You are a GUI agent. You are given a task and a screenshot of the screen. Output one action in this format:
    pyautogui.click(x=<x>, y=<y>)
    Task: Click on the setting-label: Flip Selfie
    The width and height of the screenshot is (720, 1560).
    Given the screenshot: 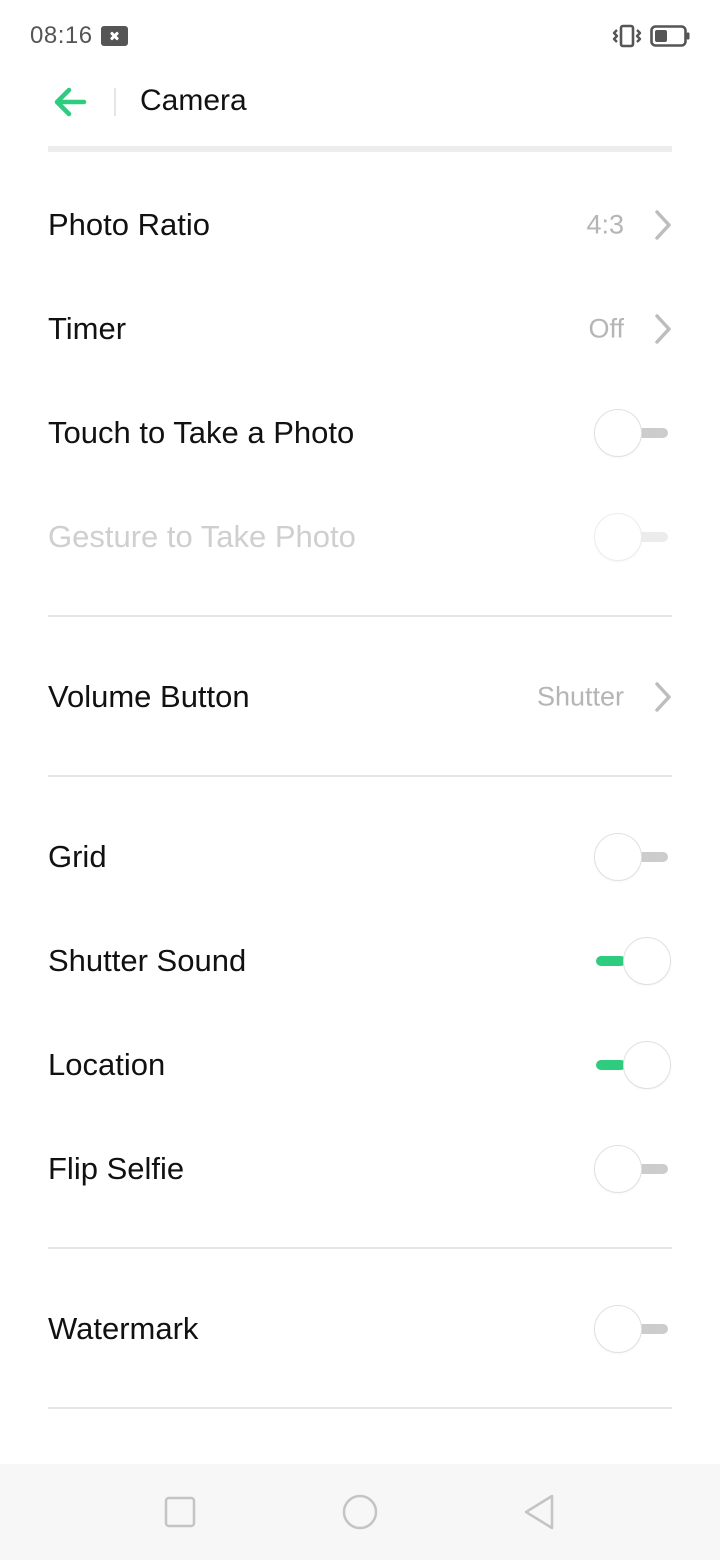 What is the action you would take?
    pyautogui.click(x=116, y=1168)
    